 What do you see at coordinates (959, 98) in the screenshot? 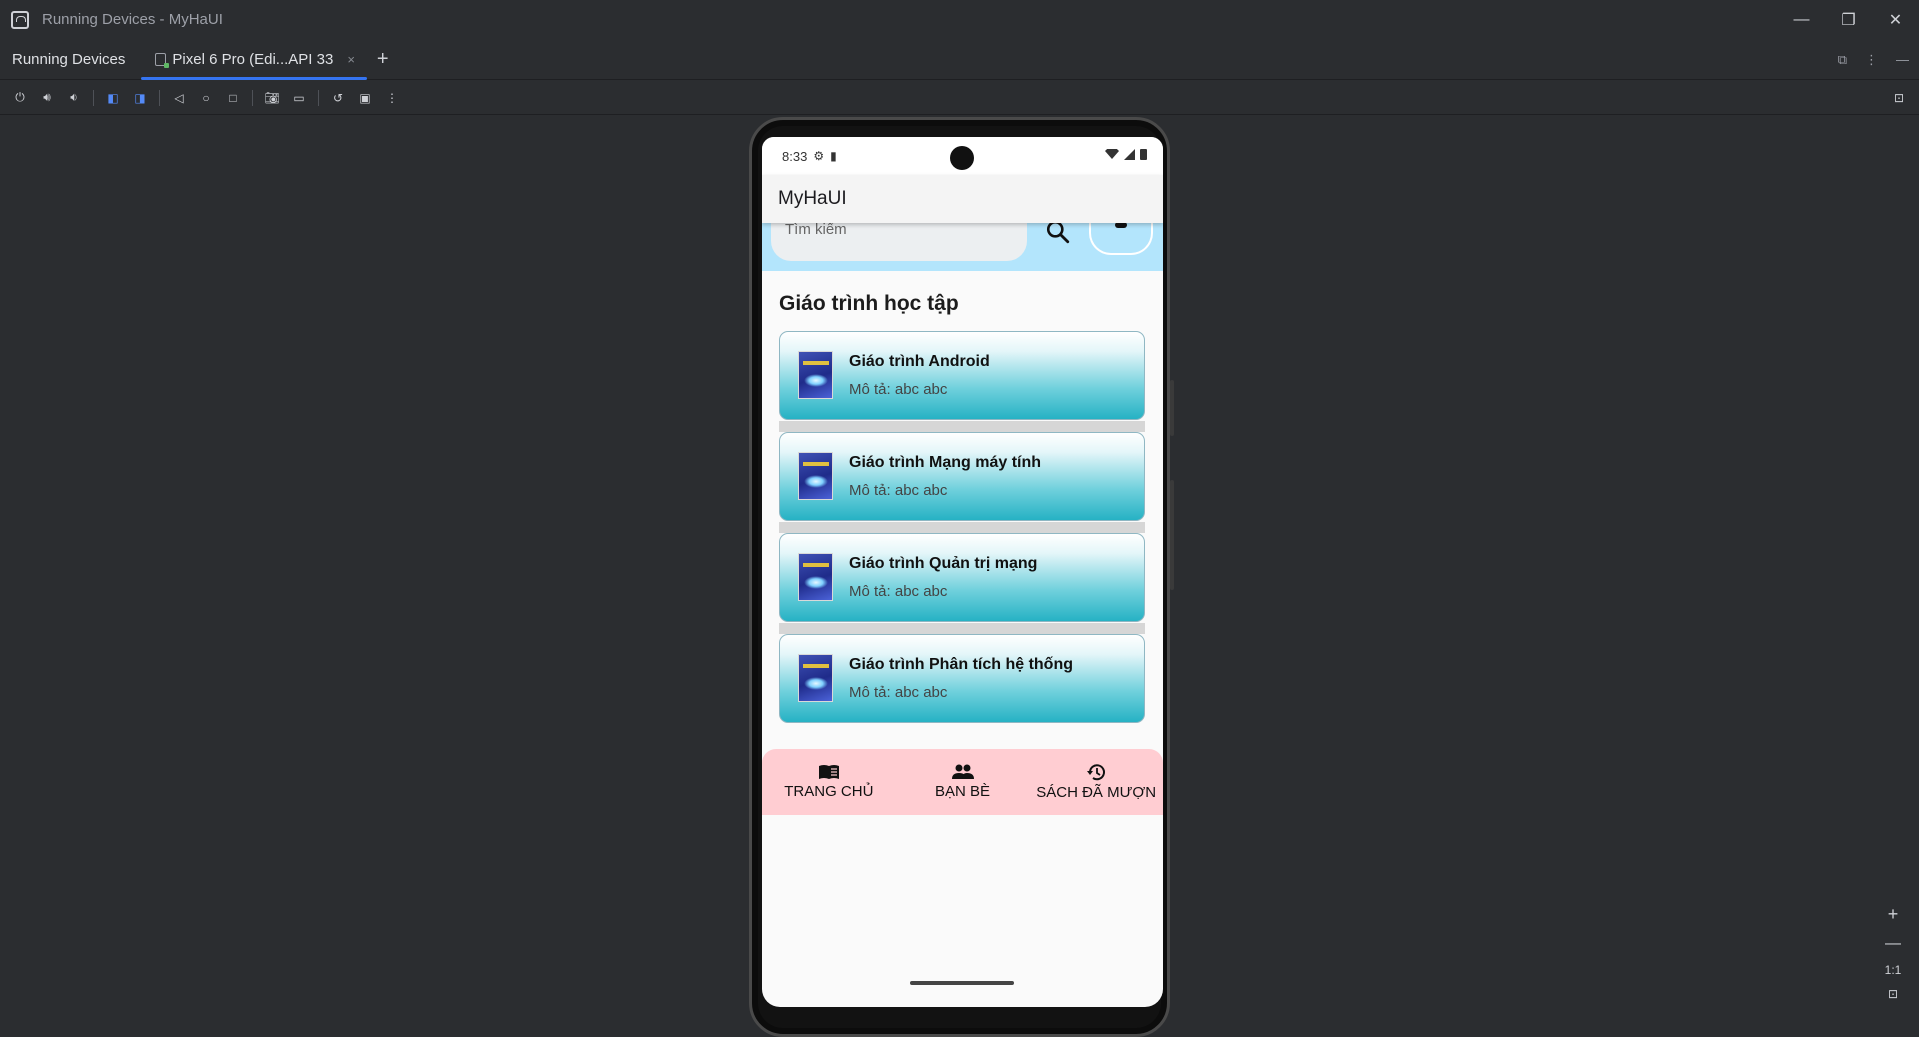
I see `emulator-toolbar: ⏻ 🔊︎ 🔉︎ ◧ ◨ ◁ ○ □ 📷︎ ▭ ↺ ▣ ⋮ ⊡` at bounding box center [959, 98].